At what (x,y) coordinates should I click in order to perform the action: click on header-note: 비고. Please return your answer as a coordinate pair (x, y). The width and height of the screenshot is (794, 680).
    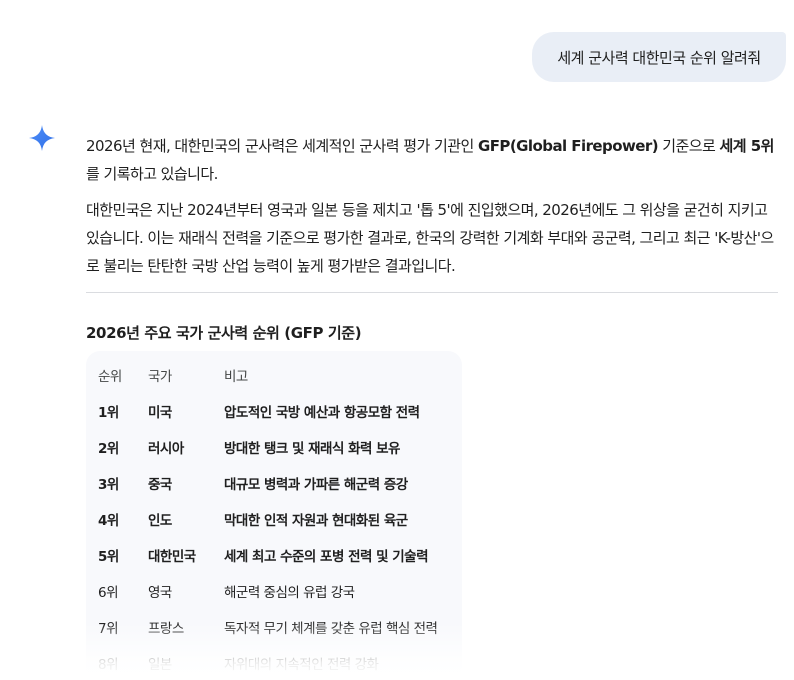
    Looking at the image, I should click on (236, 377).